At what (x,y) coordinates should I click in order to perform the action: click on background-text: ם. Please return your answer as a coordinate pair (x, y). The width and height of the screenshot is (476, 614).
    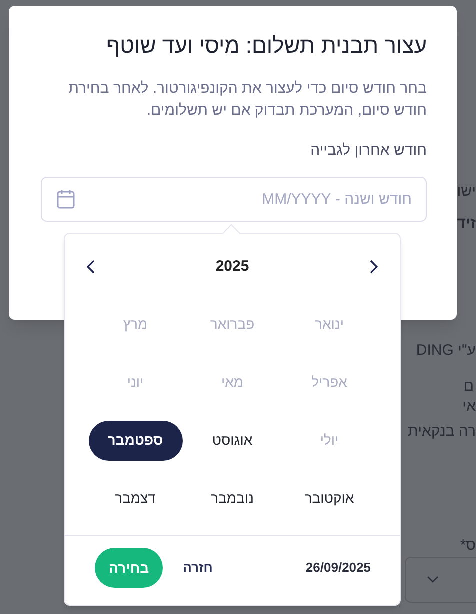
    Looking at the image, I should click on (469, 387).